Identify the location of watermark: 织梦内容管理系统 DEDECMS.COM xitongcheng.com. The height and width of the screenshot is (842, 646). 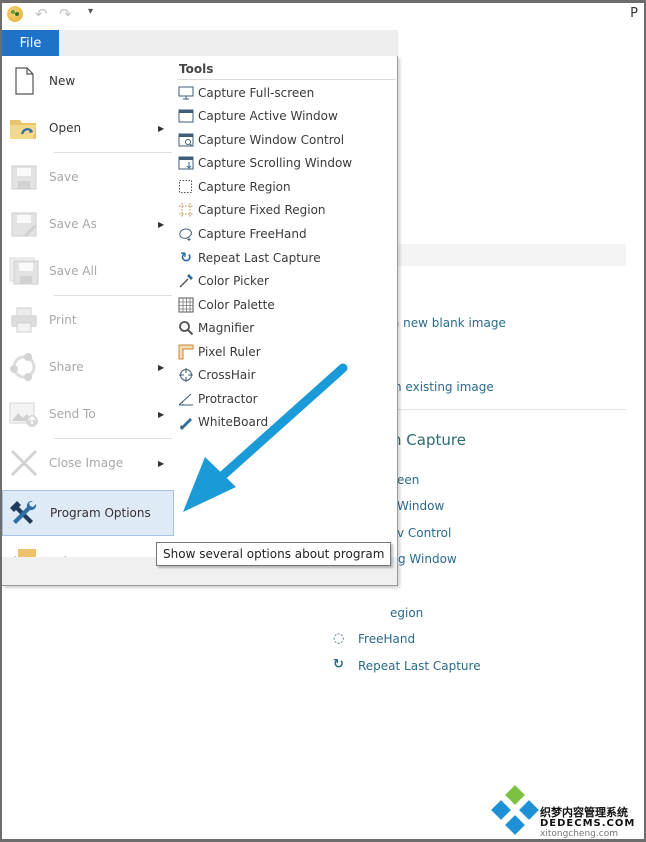
(568, 811).